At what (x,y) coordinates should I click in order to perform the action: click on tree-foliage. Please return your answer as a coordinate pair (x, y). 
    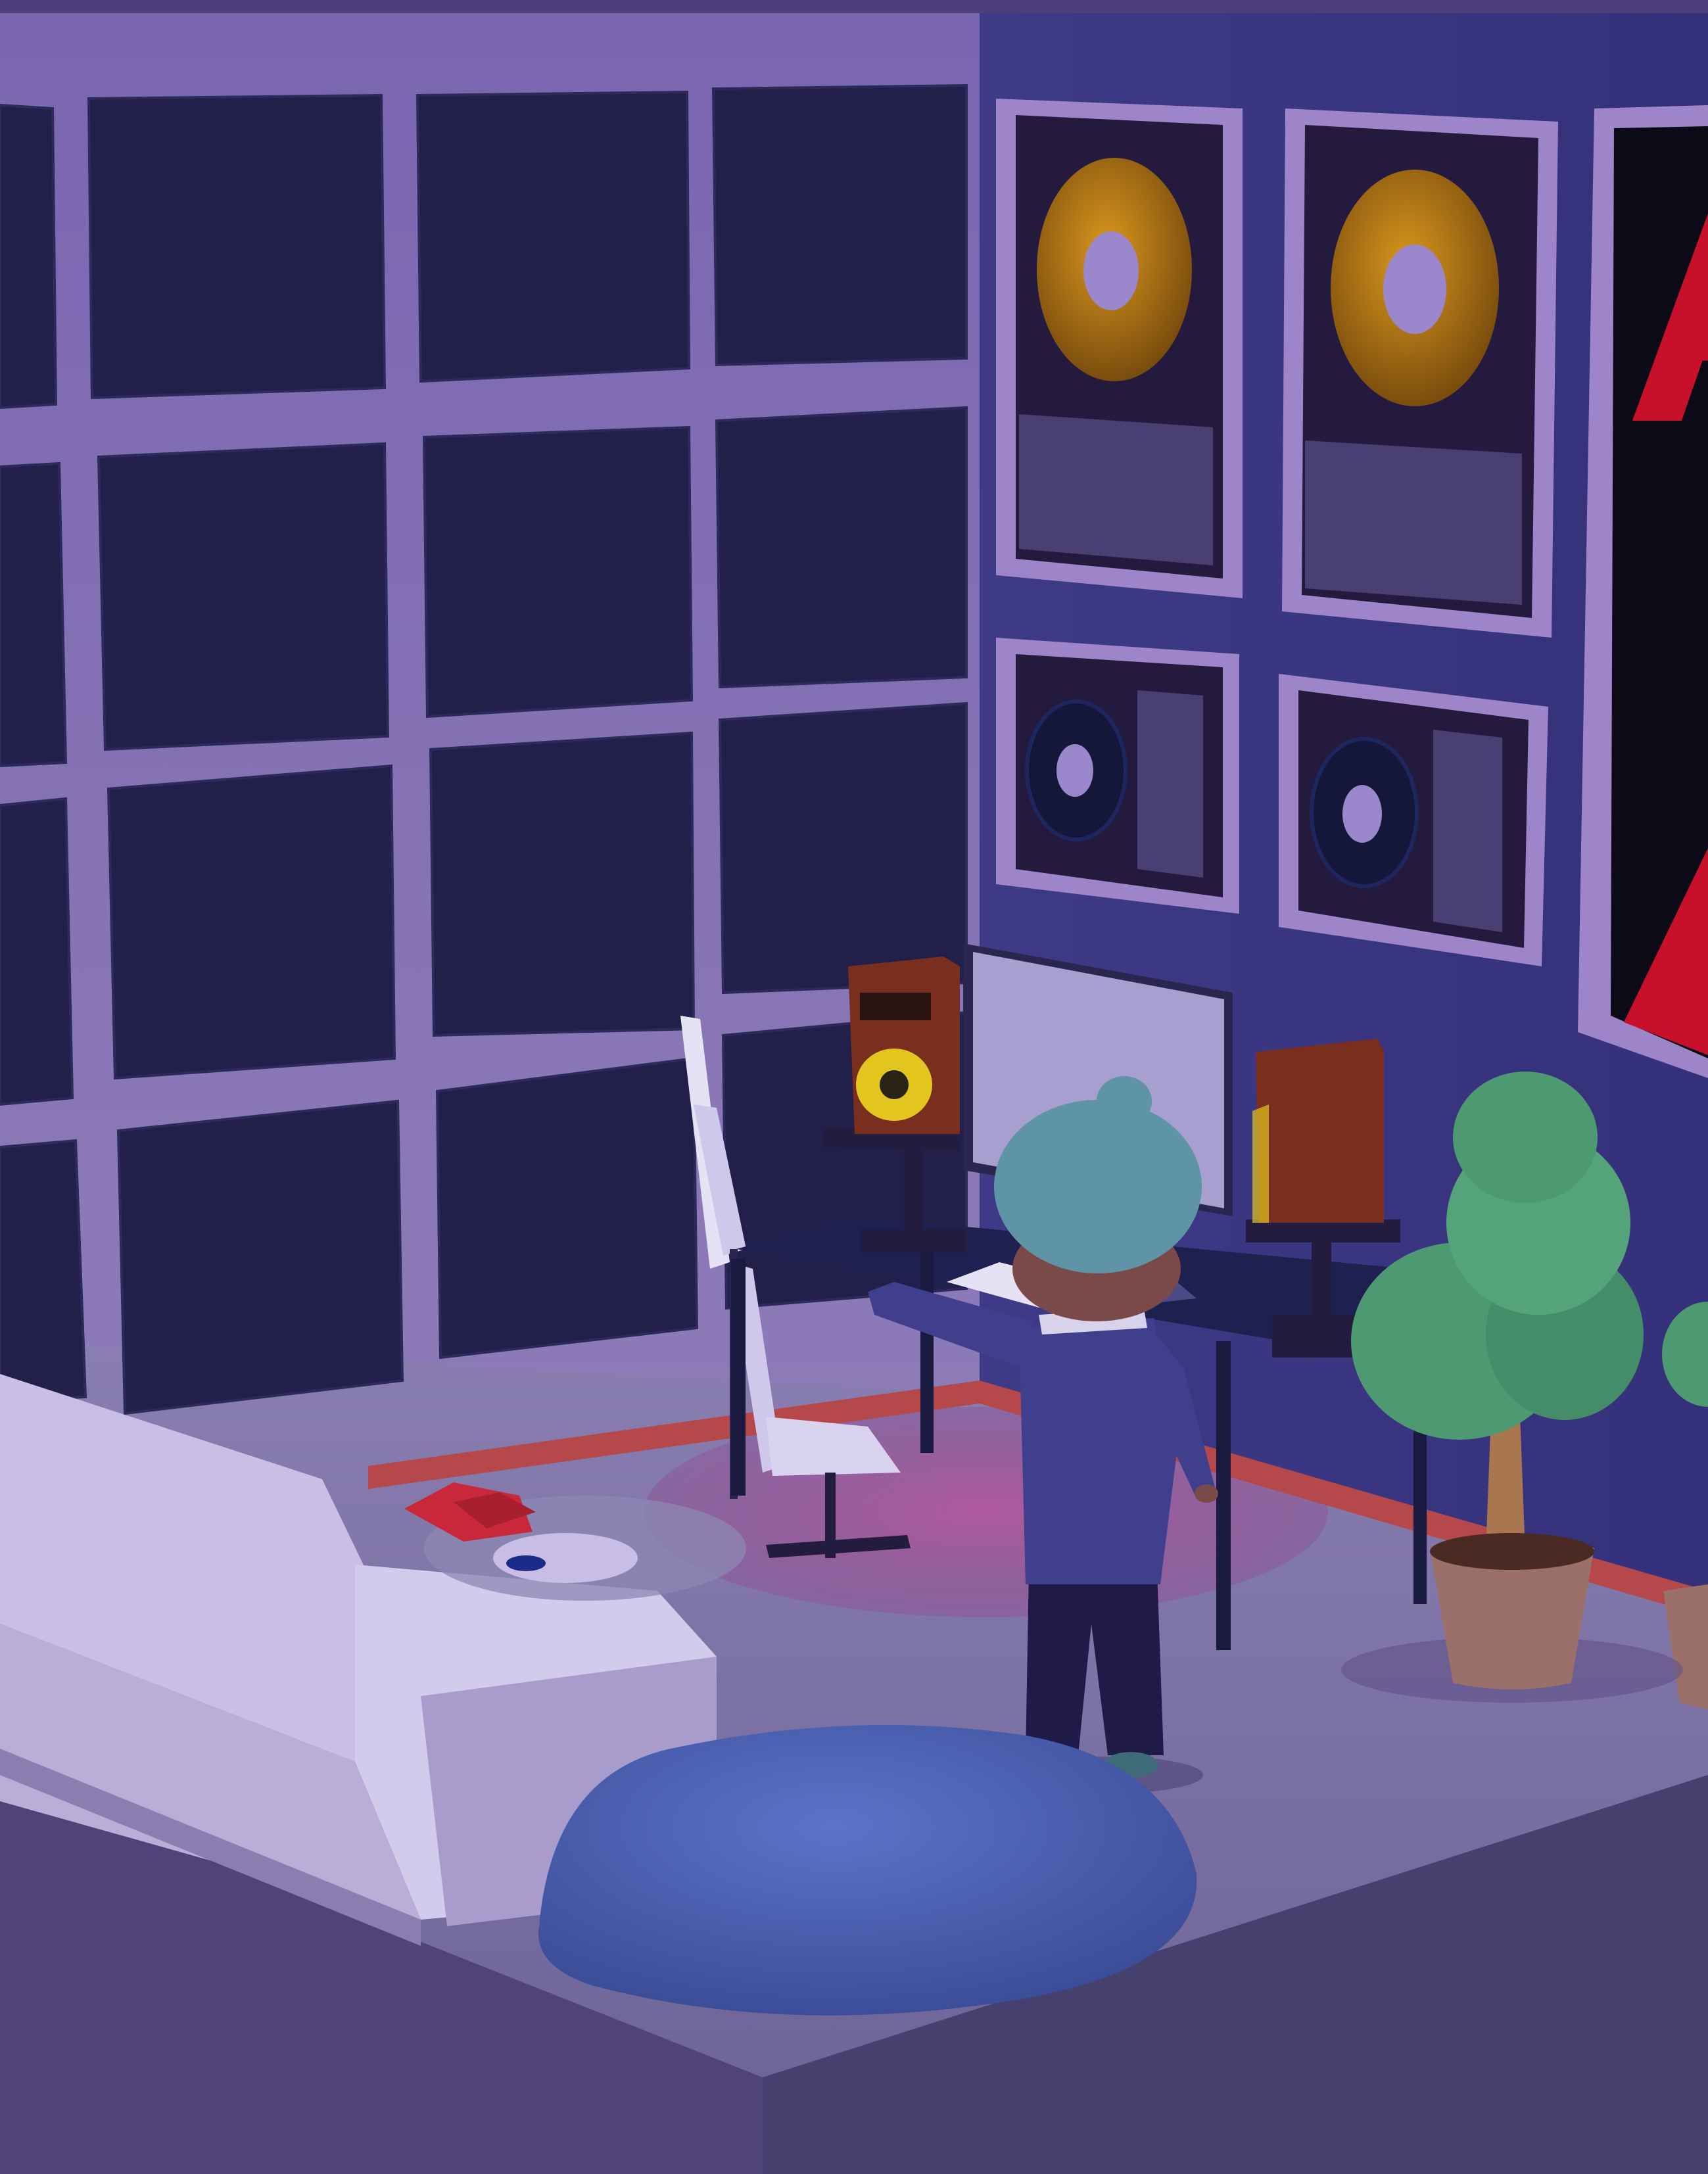
    Looking at the image, I should click on (1525, 1137).